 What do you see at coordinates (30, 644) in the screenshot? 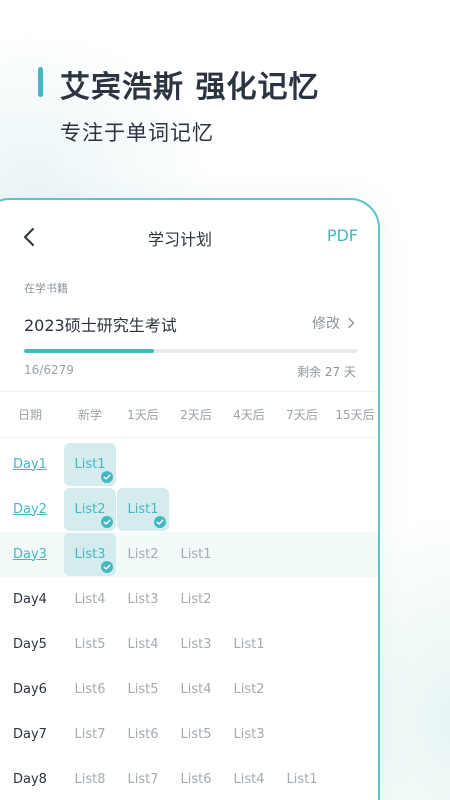
I see `day-label: Day5` at bounding box center [30, 644].